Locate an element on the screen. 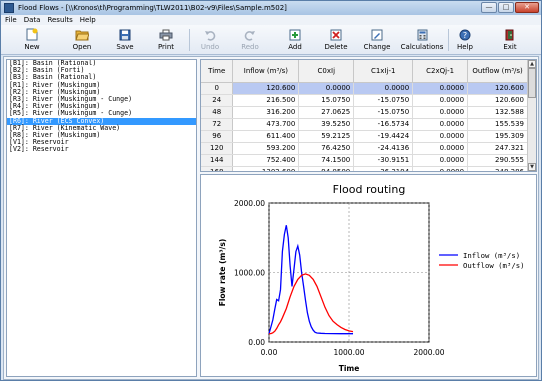  table-cell: 59.2125 is located at coordinates (326, 136).